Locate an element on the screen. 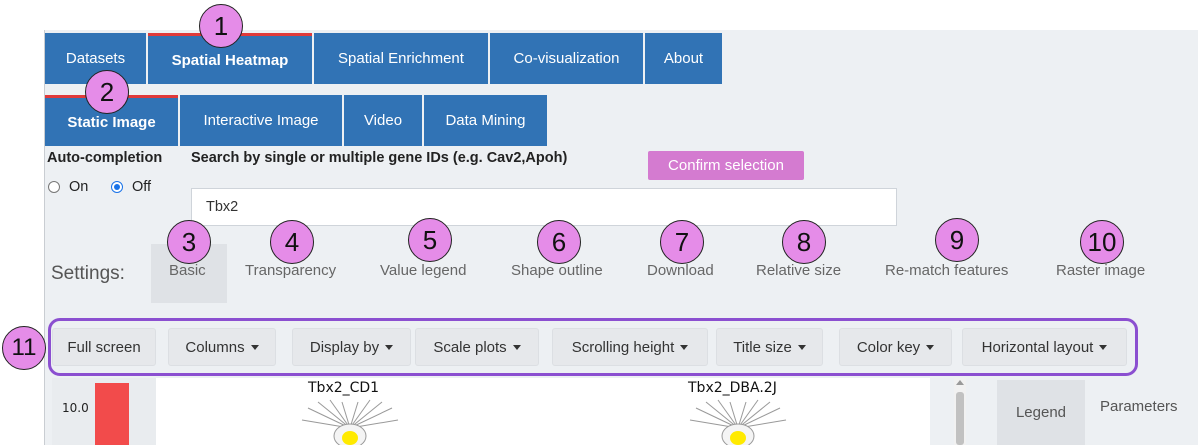 The height and width of the screenshot is (445, 1198). full-screen-button: Full screen is located at coordinates (104, 347).